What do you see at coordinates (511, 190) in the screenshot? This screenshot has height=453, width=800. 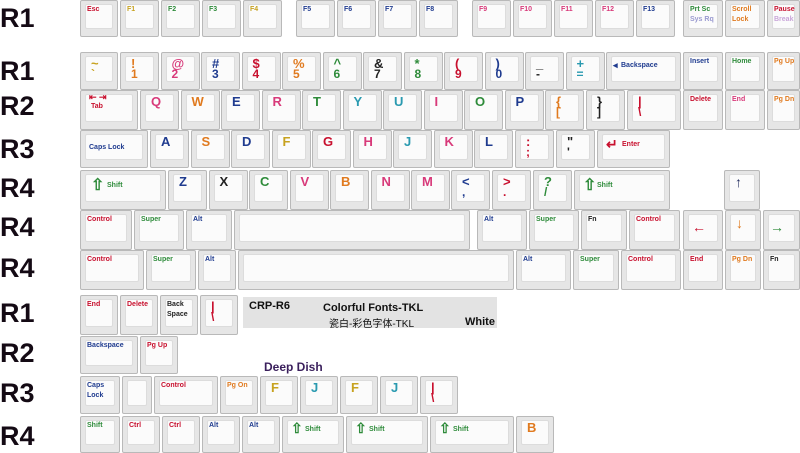 I see `key-gta: >.` at bounding box center [511, 190].